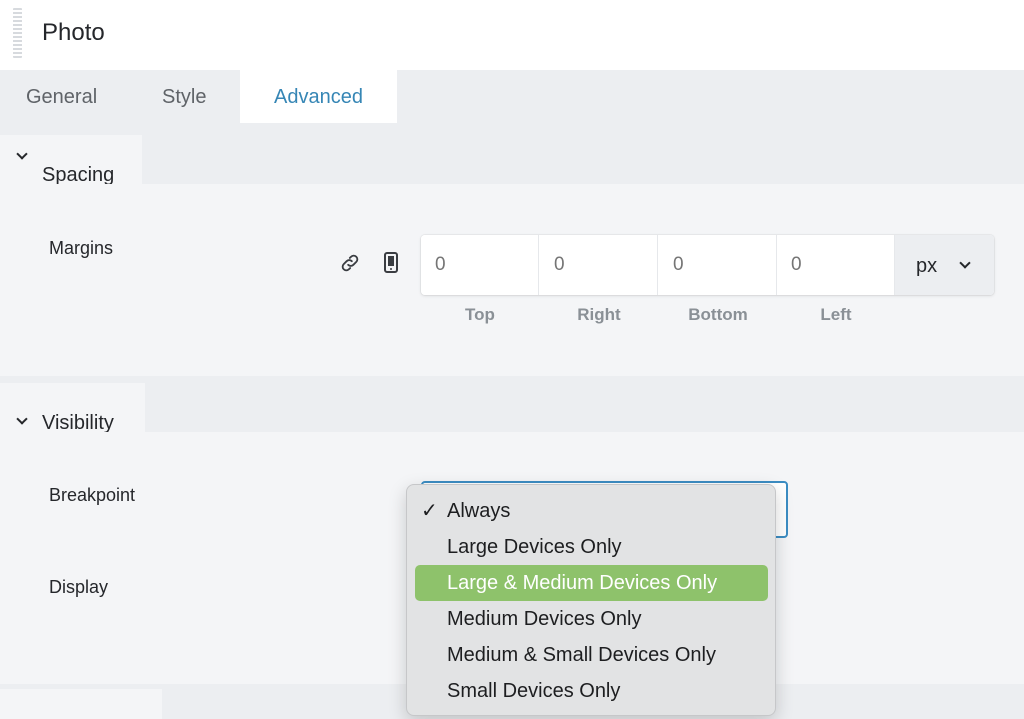  What do you see at coordinates (71, 160) in the screenshot?
I see `spacing-section-toggle: Spacing` at bounding box center [71, 160].